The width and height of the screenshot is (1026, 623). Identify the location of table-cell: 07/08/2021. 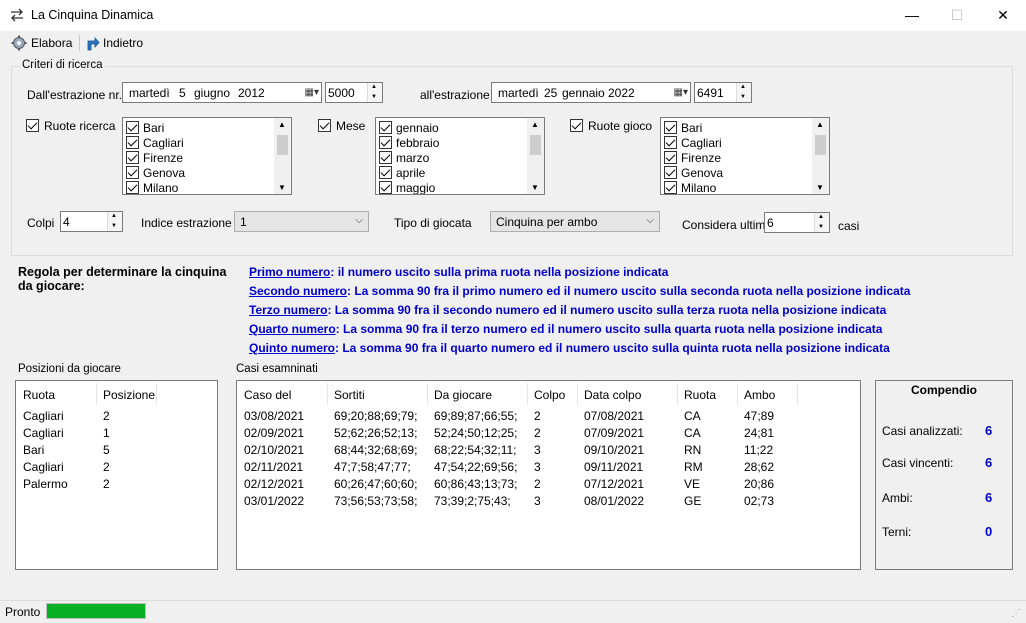
(614, 416).